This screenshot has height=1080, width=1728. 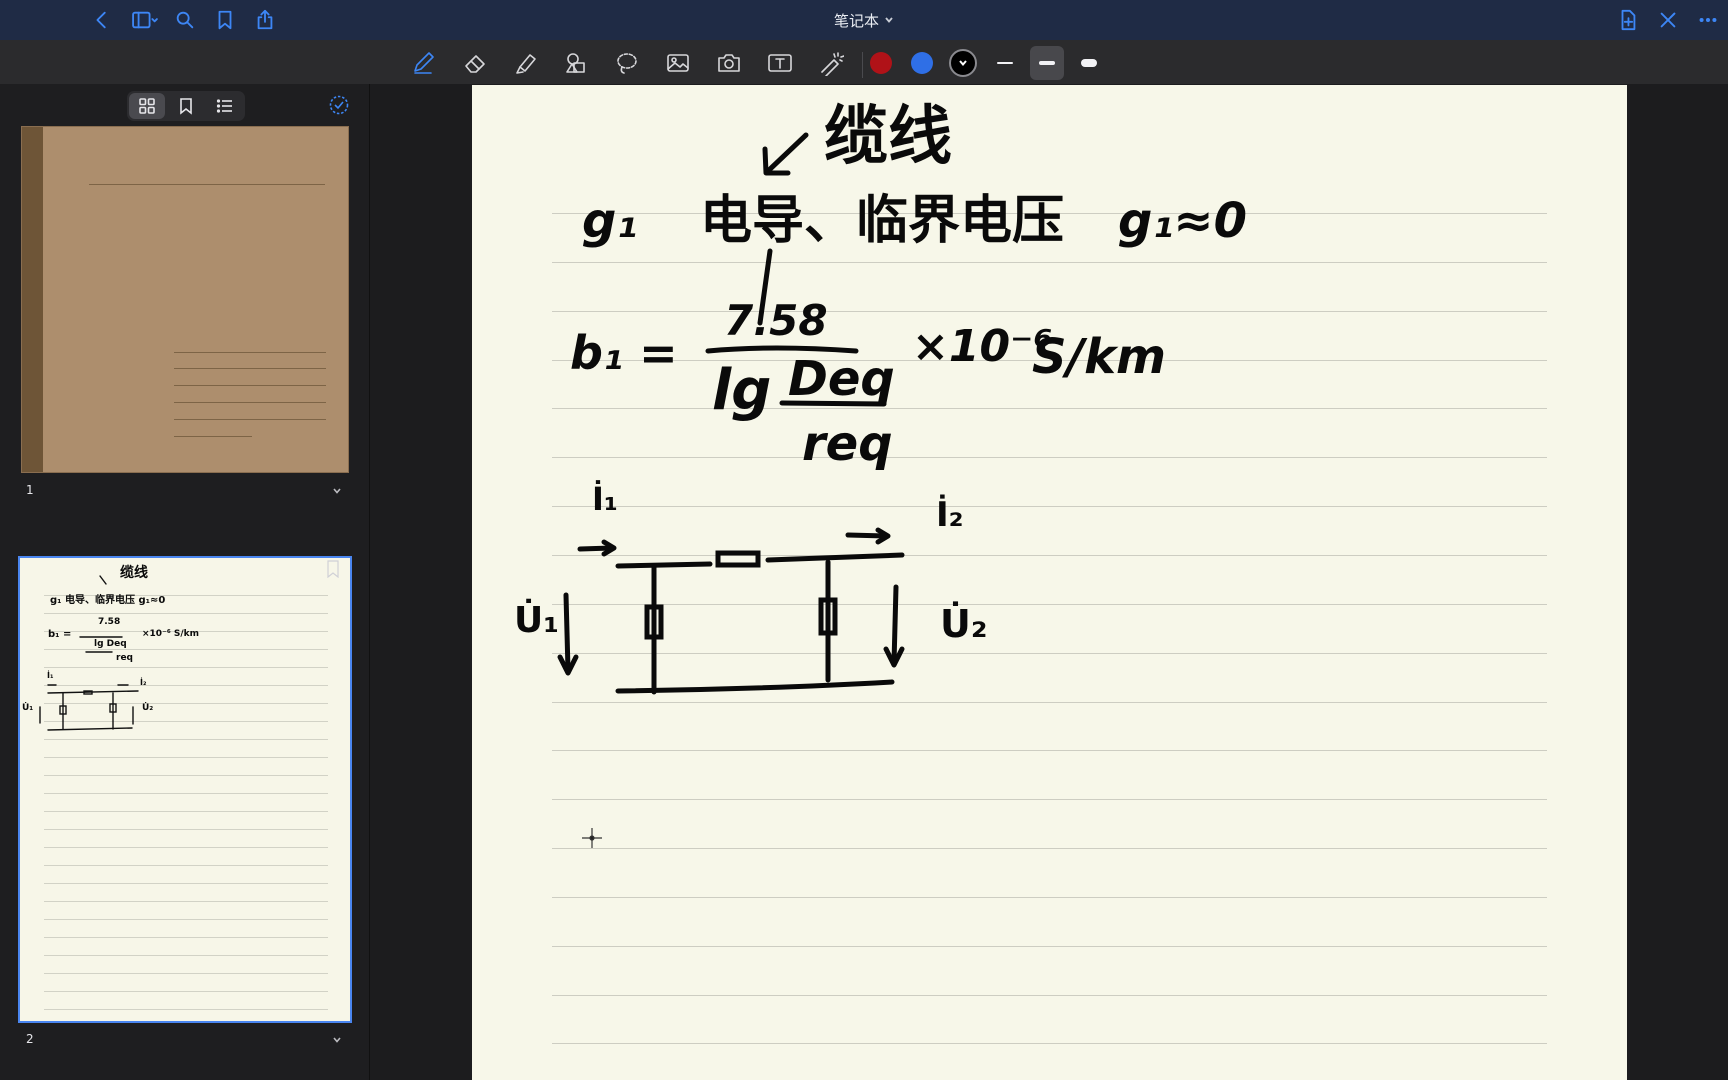 What do you see at coordinates (225, 106) in the screenshot?
I see `outline-view-icon` at bounding box center [225, 106].